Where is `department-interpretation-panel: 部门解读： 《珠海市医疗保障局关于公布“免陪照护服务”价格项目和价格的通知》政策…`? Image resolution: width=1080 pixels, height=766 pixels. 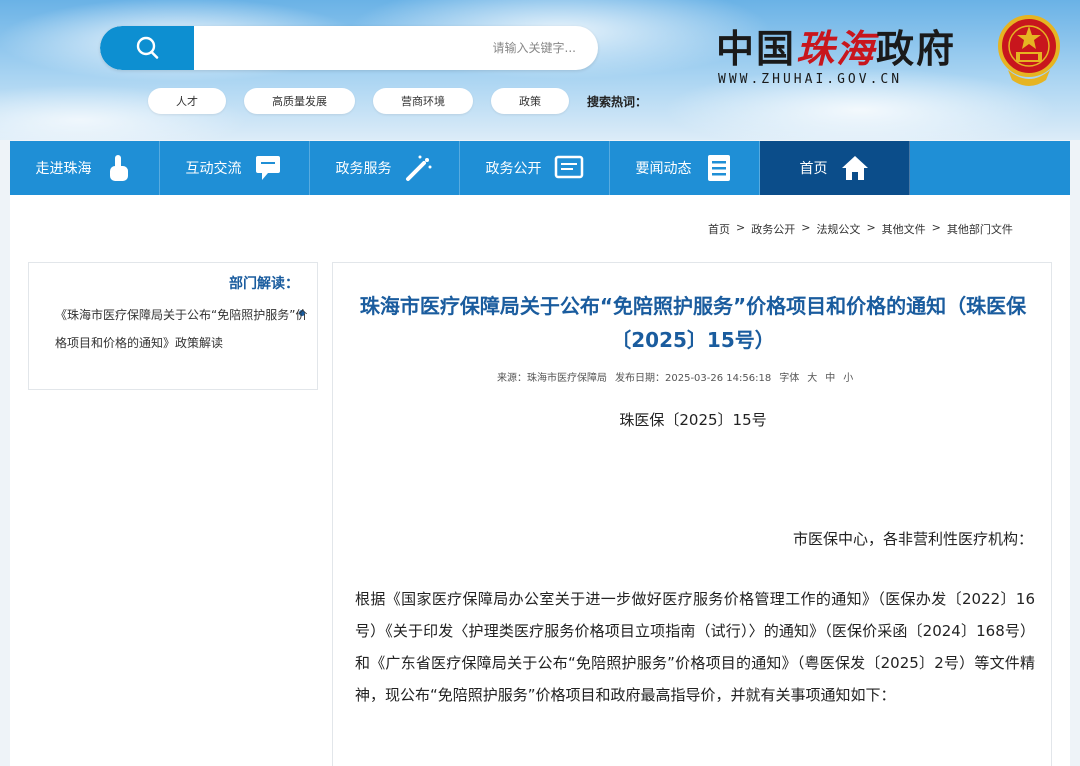
department-interpretation-panel: 部门解读： 《珠海市医疗保障局关于公布“免陪照护服务”价格项目和价格的通知》政策… is located at coordinates (173, 326).